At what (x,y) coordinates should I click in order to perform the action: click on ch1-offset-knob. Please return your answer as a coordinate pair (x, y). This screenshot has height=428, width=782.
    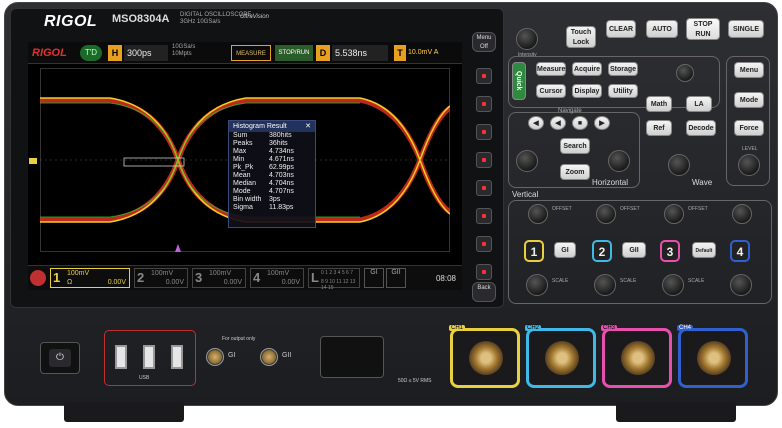
    Looking at the image, I should click on (538, 214).